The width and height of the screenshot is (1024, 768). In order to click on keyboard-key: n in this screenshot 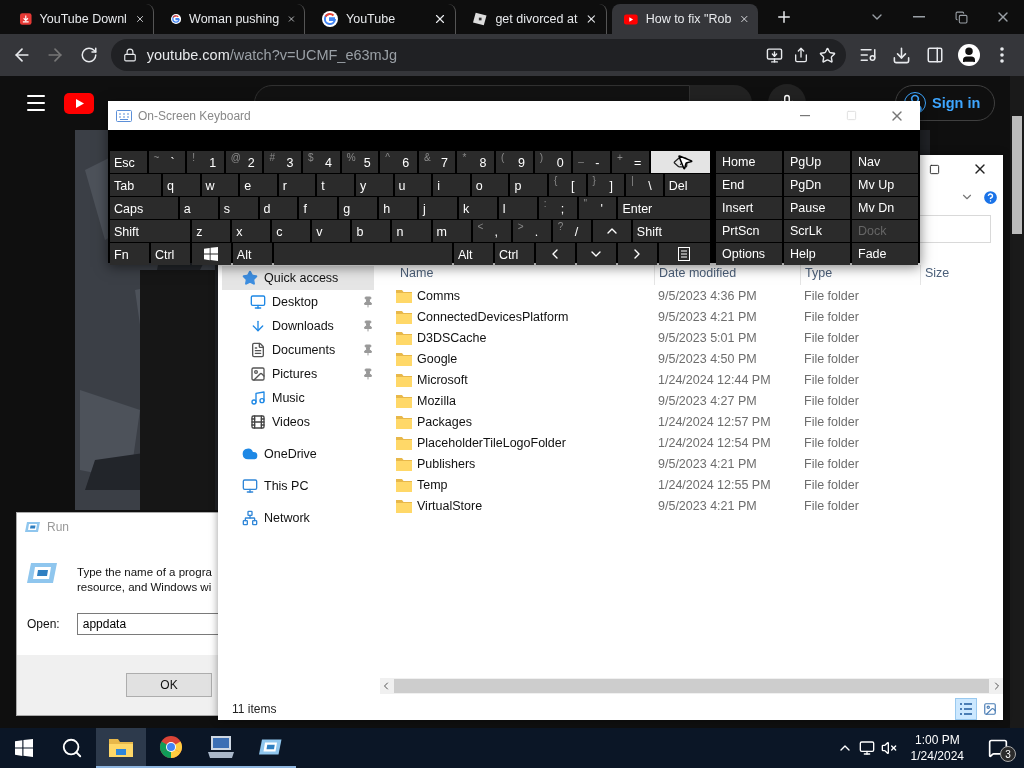, I will do `click(411, 231)`.